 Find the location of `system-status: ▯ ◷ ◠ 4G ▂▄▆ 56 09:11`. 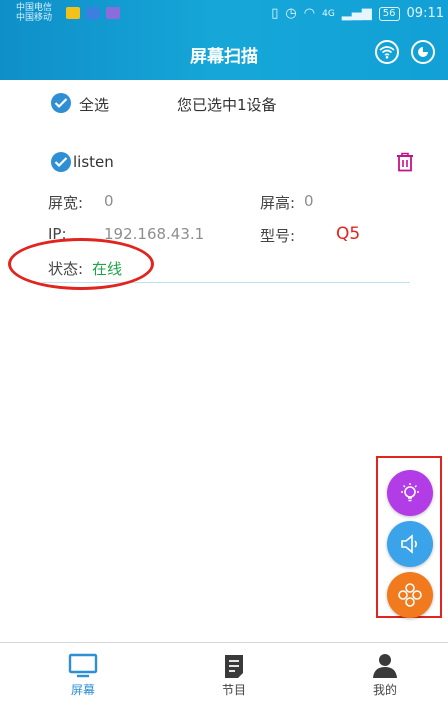

system-status: ▯ ◷ ◠ 4G ▂▄▆ 56 09:11 is located at coordinates (357, 13).